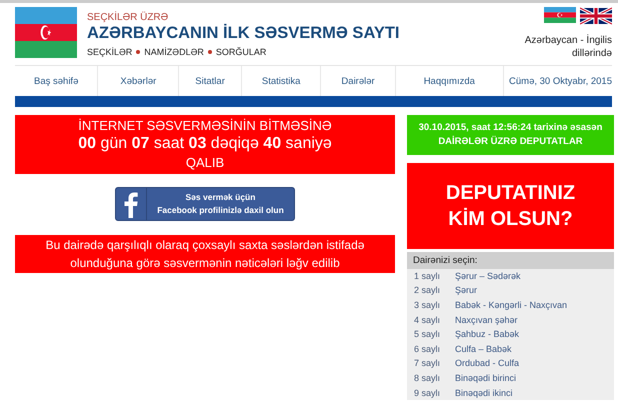  Describe the element at coordinates (466, 290) in the screenshot. I see `district-link: Şərur` at that location.